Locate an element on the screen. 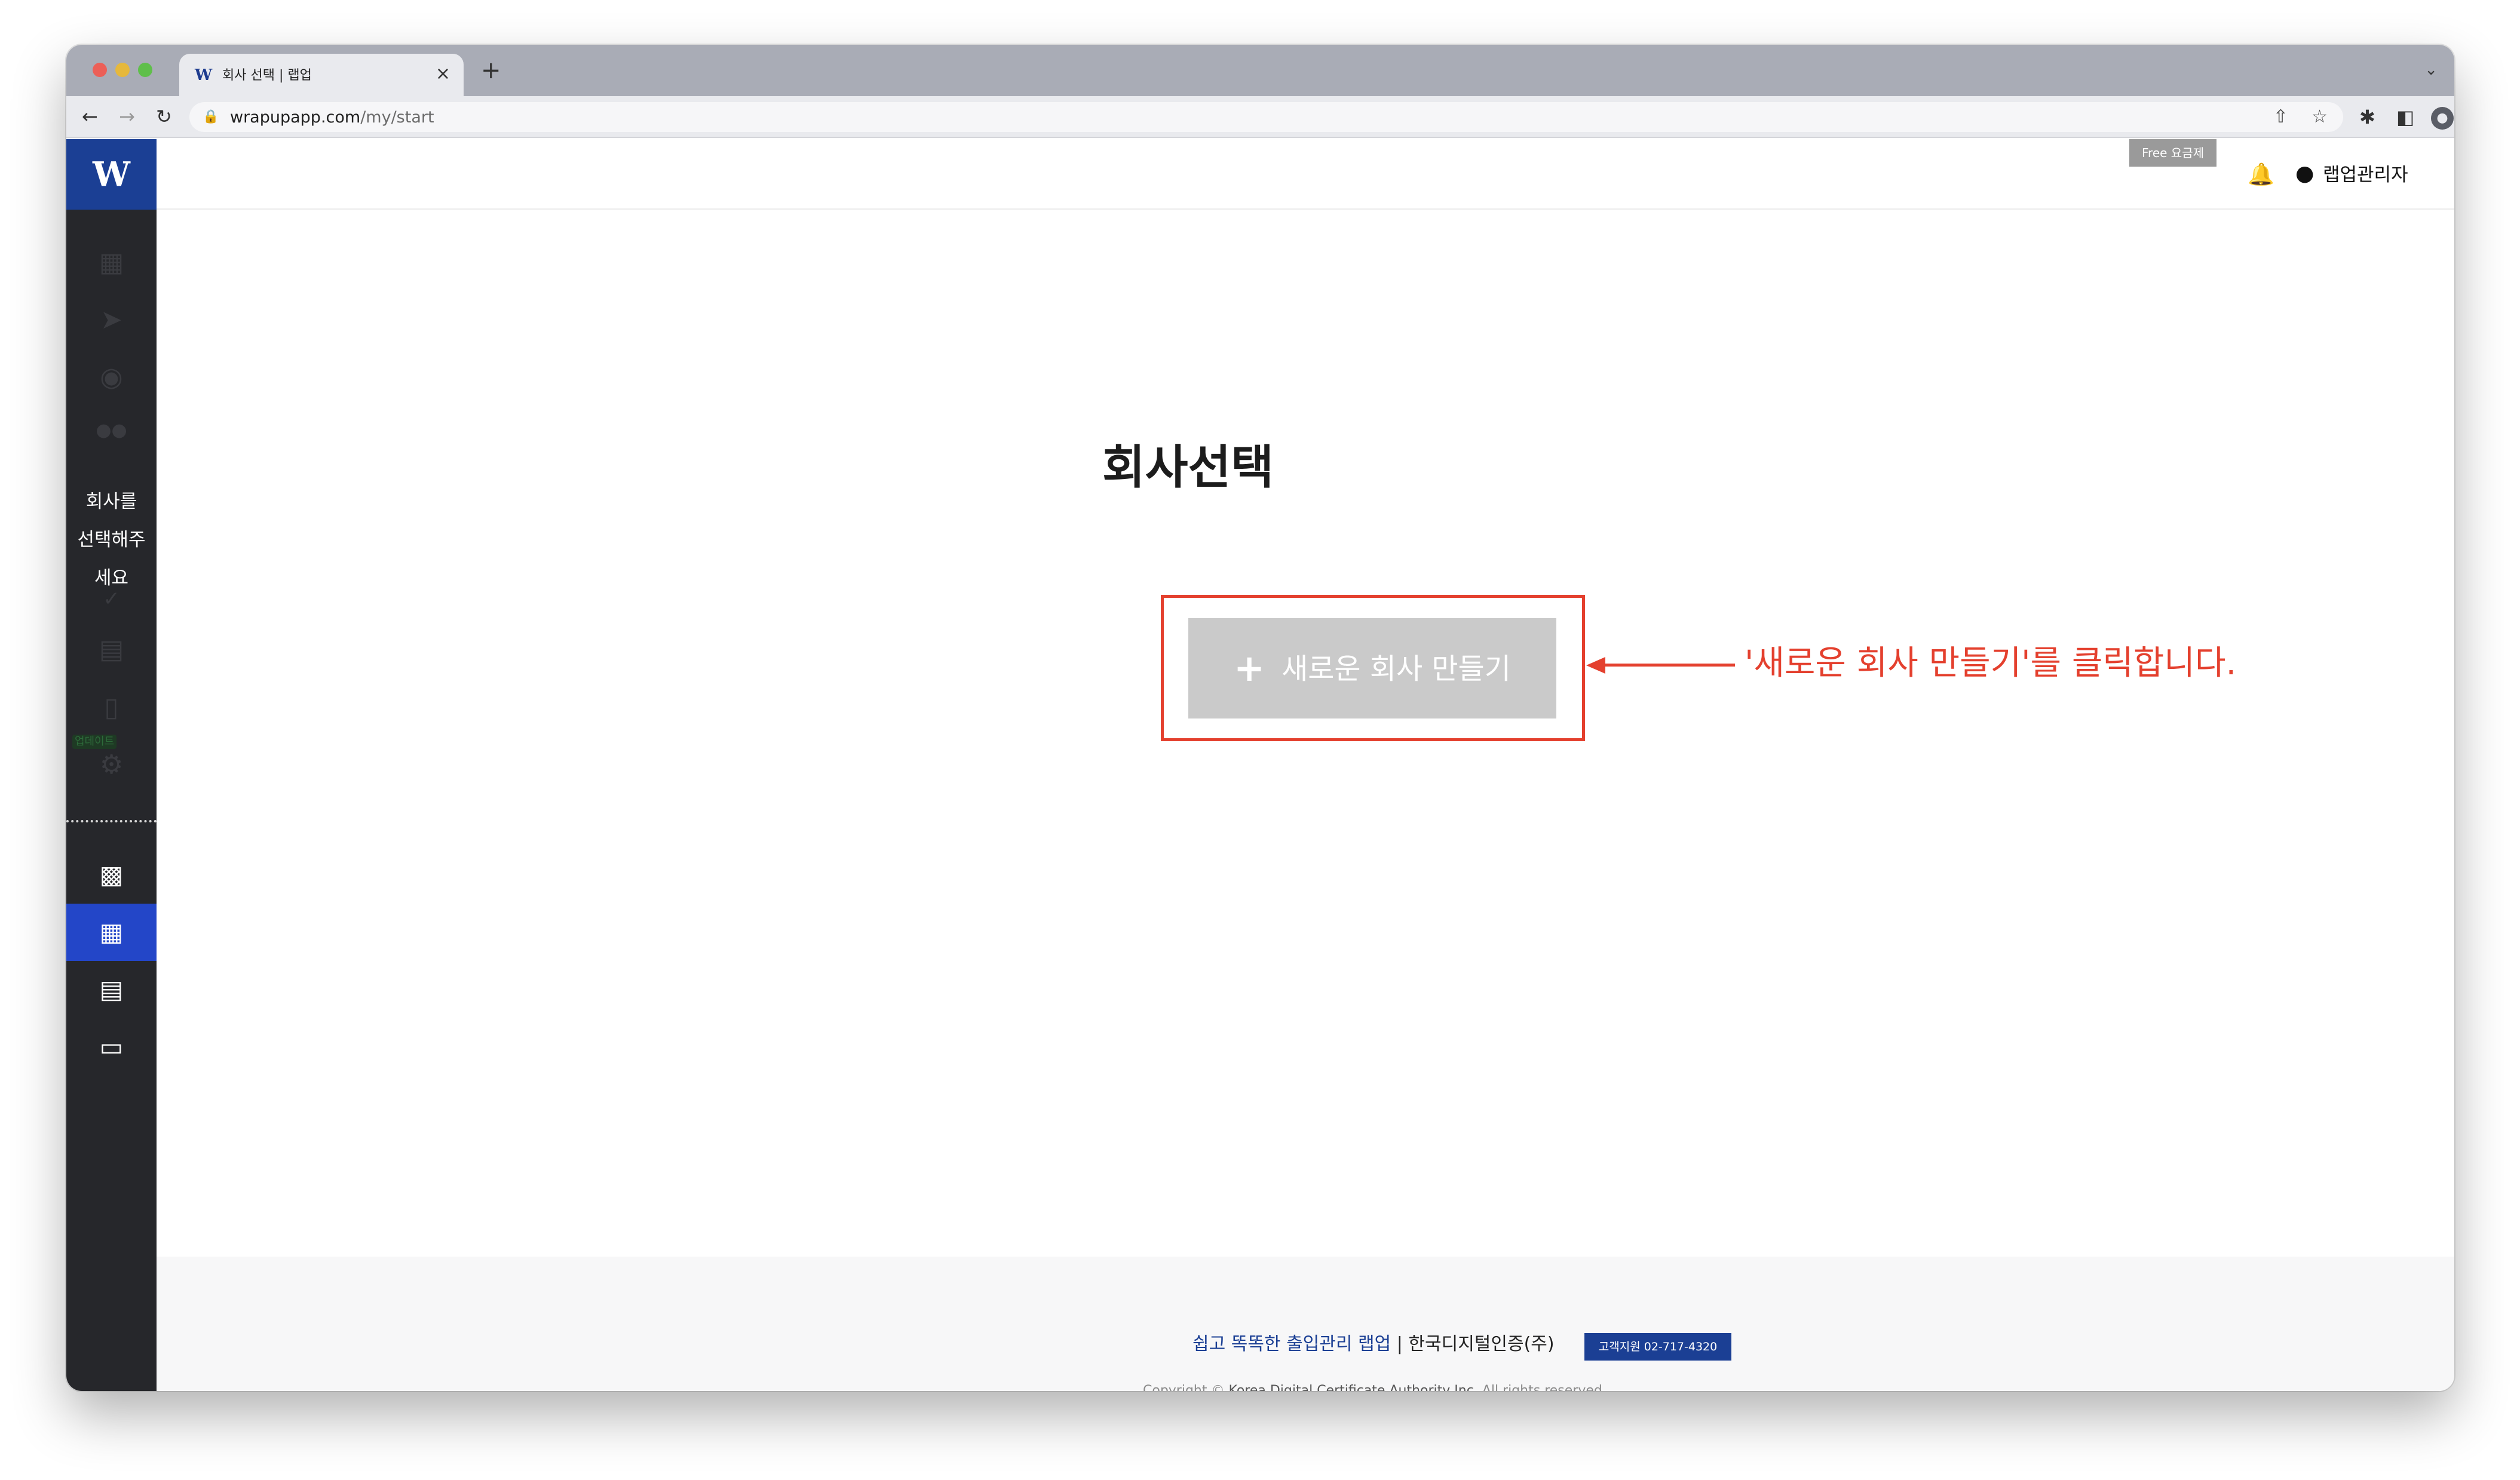 Image resolution: width=2520 pixels, height=1480 pixels. message-line: 선택해주 is located at coordinates (112, 540).